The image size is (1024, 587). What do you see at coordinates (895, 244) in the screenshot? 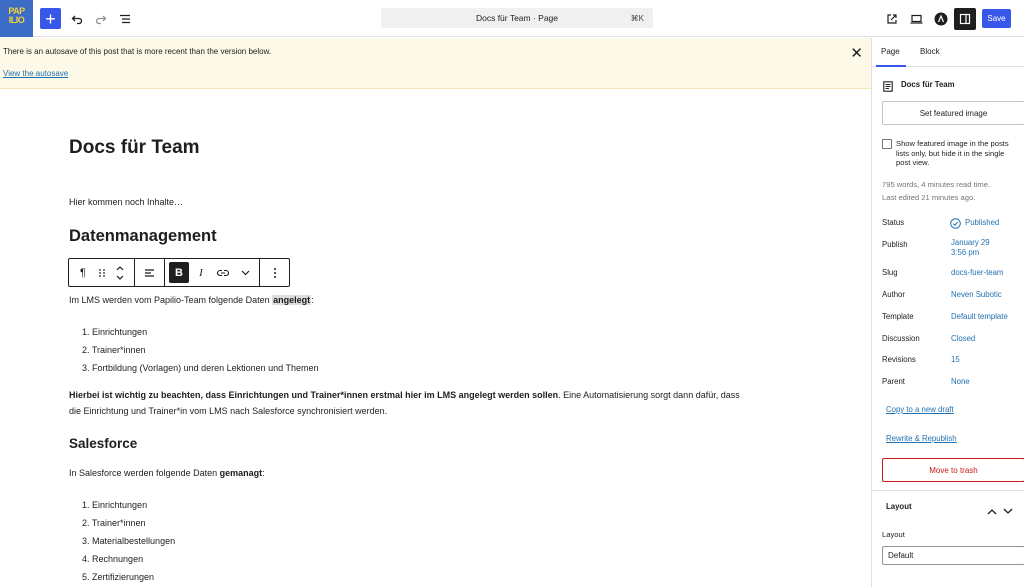
I see `publish-label: Publish` at bounding box center [895, 244].